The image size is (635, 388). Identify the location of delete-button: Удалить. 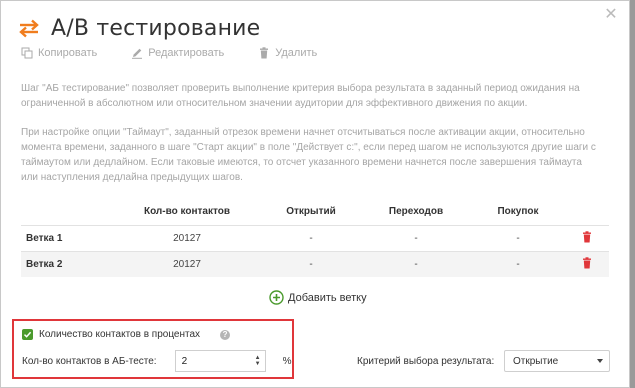
(287, 53).